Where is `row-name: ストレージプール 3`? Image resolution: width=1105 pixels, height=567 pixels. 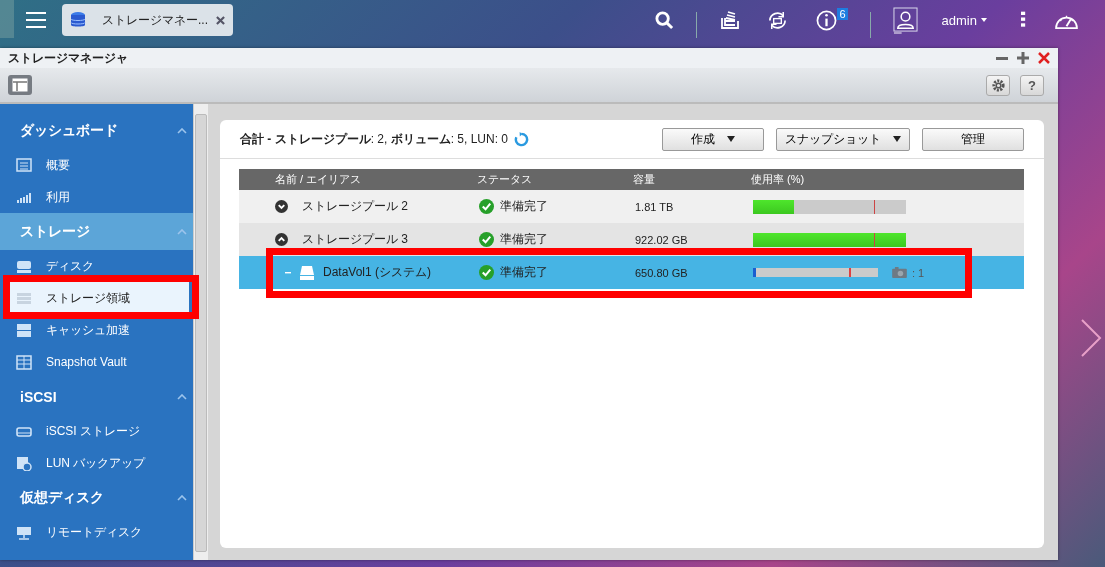 row-name: ストレージプール 3 is located at coordinates (355, 239).